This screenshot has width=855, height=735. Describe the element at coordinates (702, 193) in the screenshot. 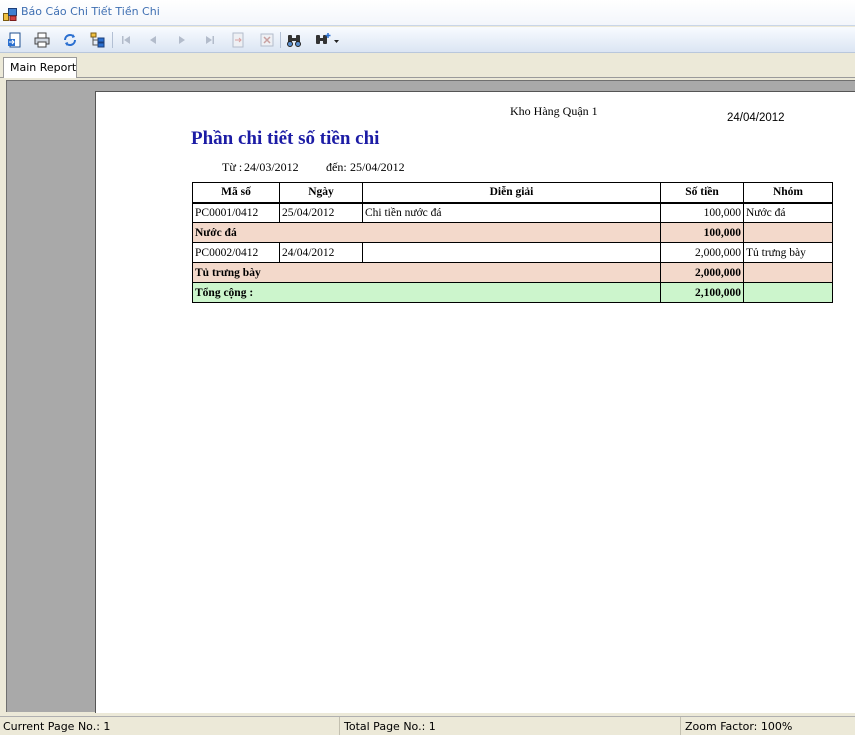

I see `column-header-so-tien: Số tiền` at that location.